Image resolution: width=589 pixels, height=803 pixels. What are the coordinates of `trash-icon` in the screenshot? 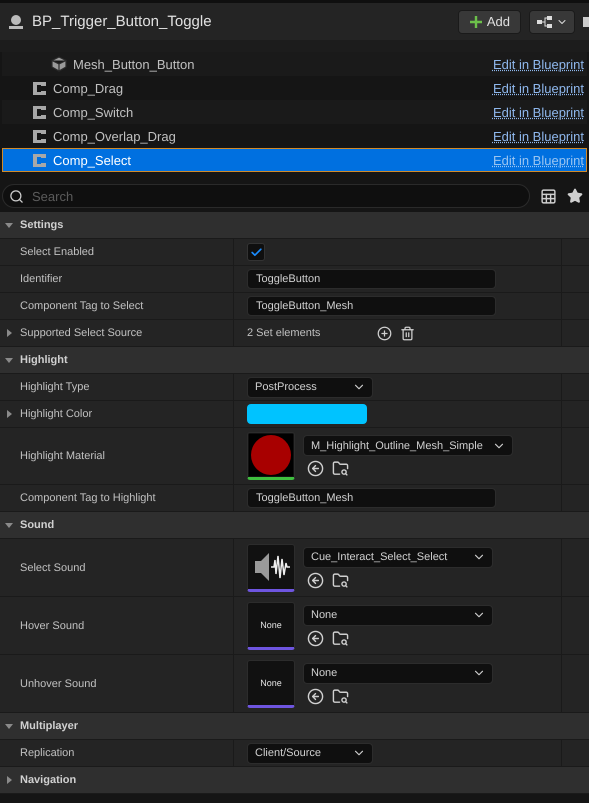 It's located at (407, 333).